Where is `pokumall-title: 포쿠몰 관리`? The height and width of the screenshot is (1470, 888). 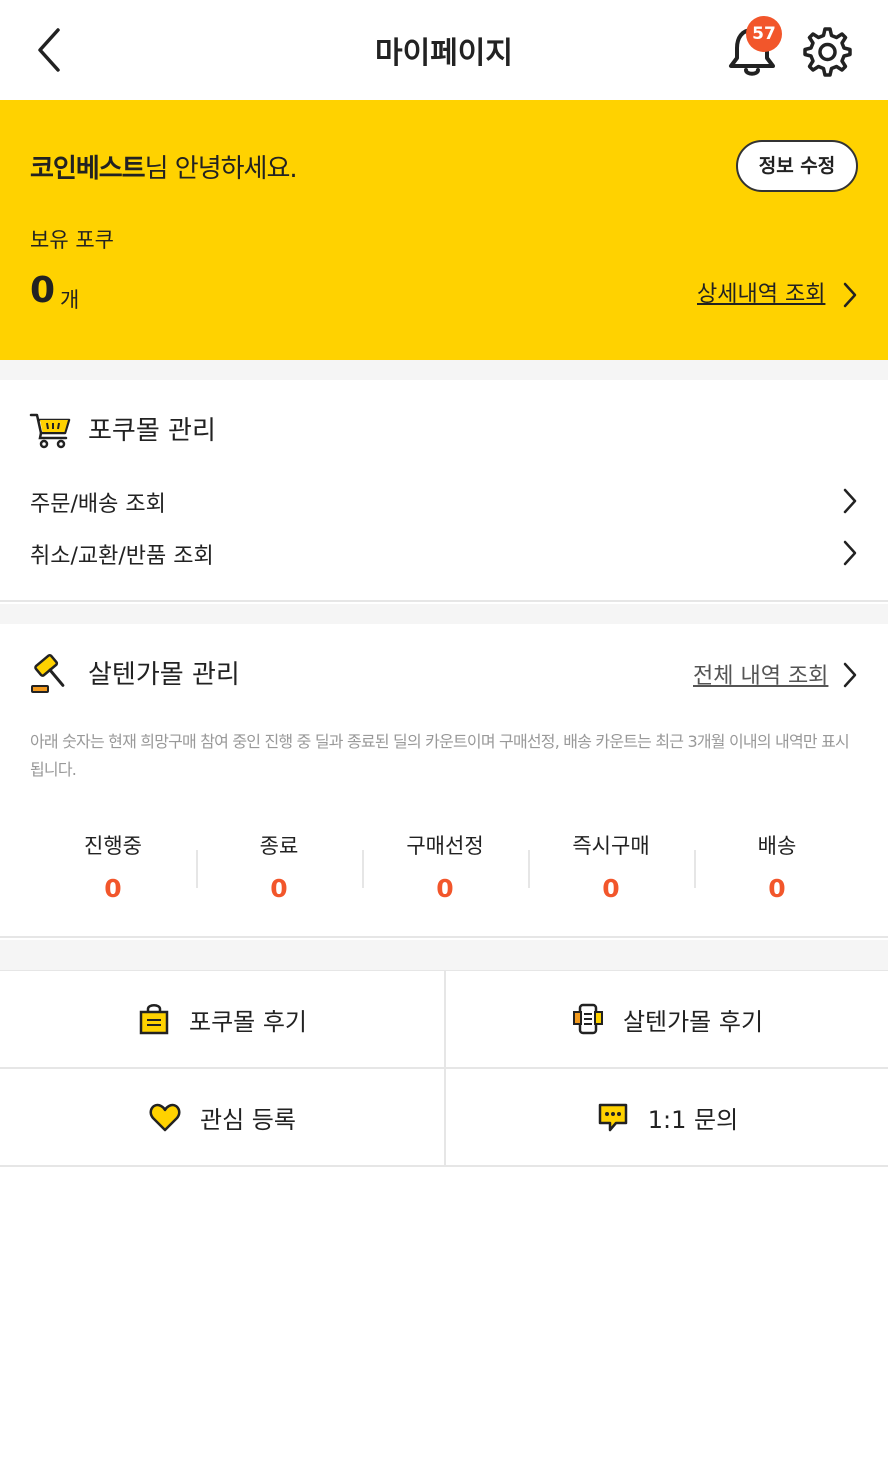 pokumall-title: 포쿠몰 관리 is located at coordinates (152, 431).